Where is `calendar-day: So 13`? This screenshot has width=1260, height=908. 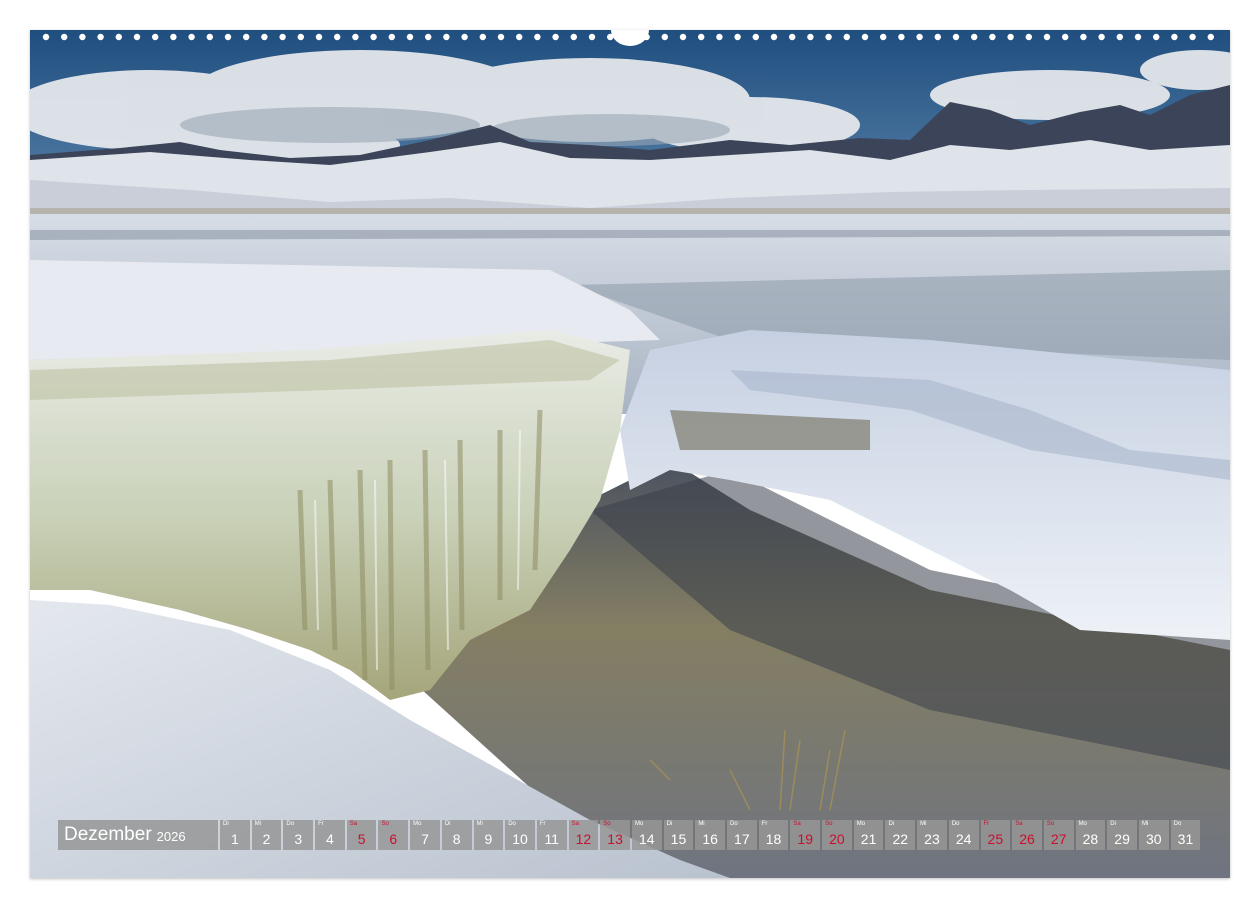 calendar-day: So 13 is located at coordinates (615, 835).